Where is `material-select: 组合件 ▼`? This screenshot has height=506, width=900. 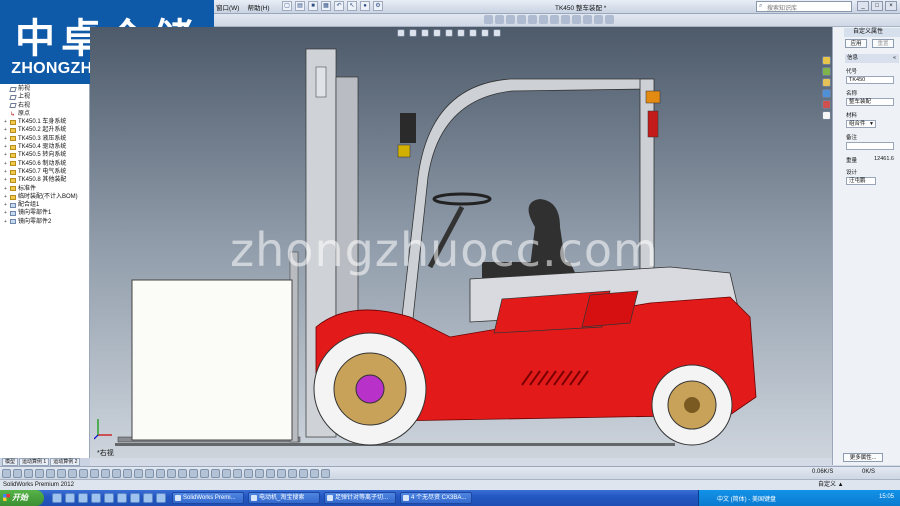 material-select: 组合件 ▼ is located at coordinates (861, 124).